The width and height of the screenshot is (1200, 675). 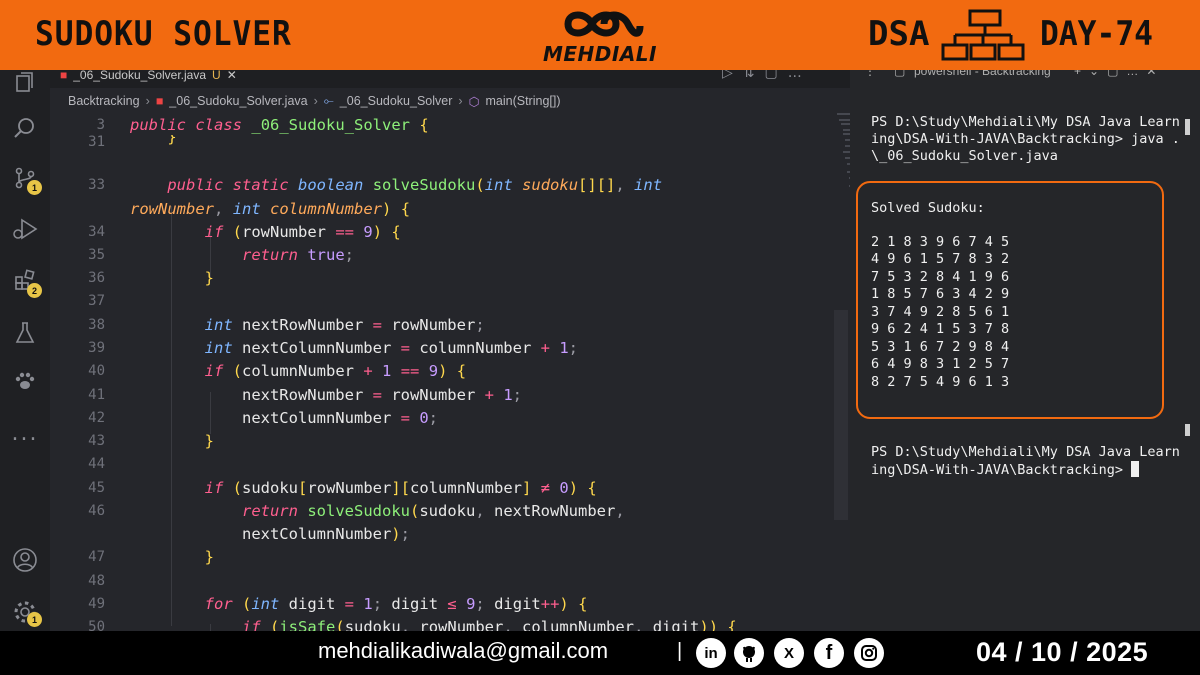 What do you see at coordinates (104, 101) in the screenshot?
I see `breadcrumb-item: Backtracking` at bounding box center [104, 101].